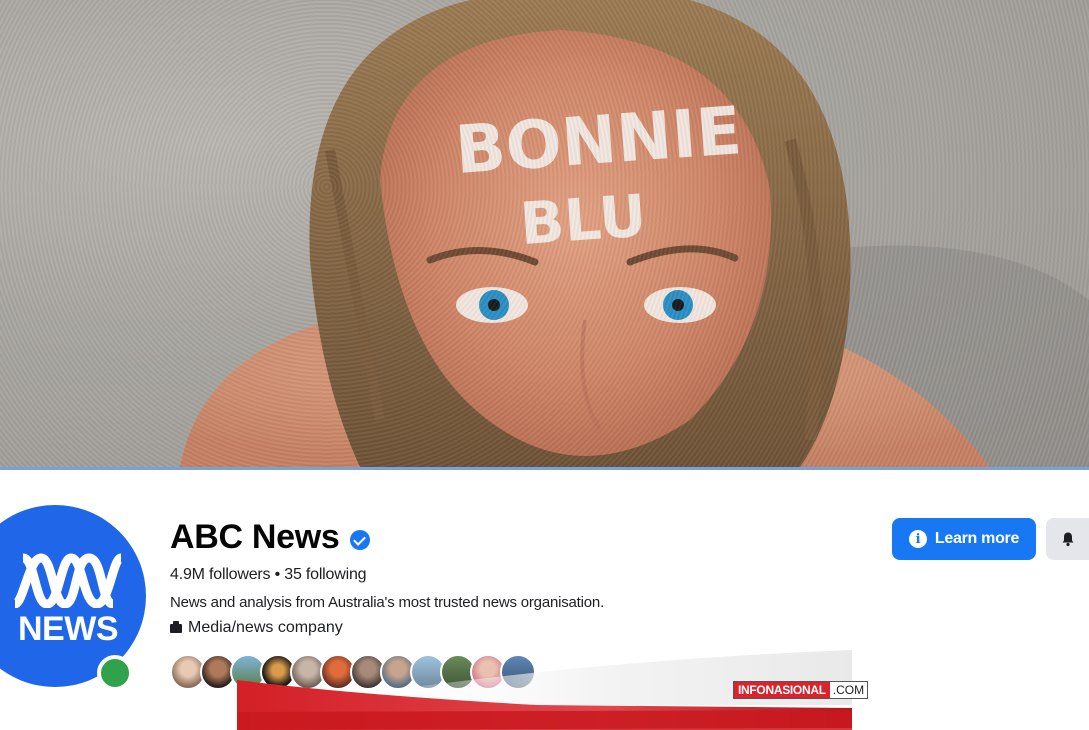 This screenshot has width=1089, height=730. What do you see at coordinates (583, 219) in the screenshot?
I see `forehead-text-line2: BLU` at bounding box center [583, 219].